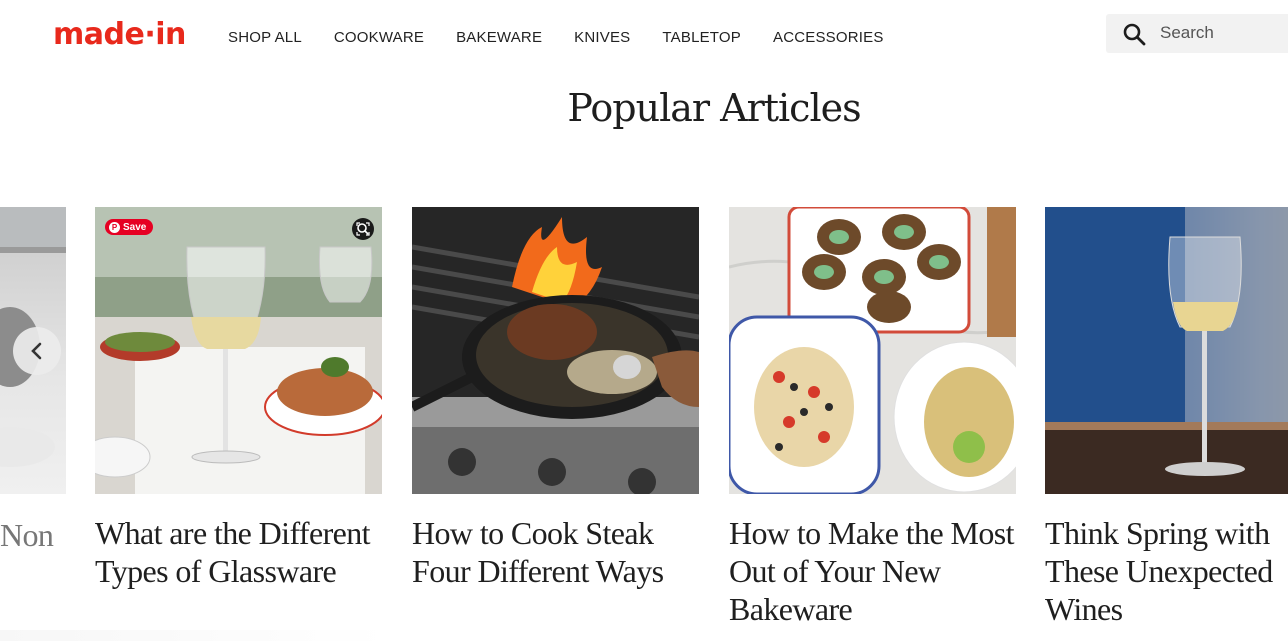  What do you see at coordinates (119, 35) in the screenshot?
I see `brand-logo: made·in` at bounding box center [119, 35].